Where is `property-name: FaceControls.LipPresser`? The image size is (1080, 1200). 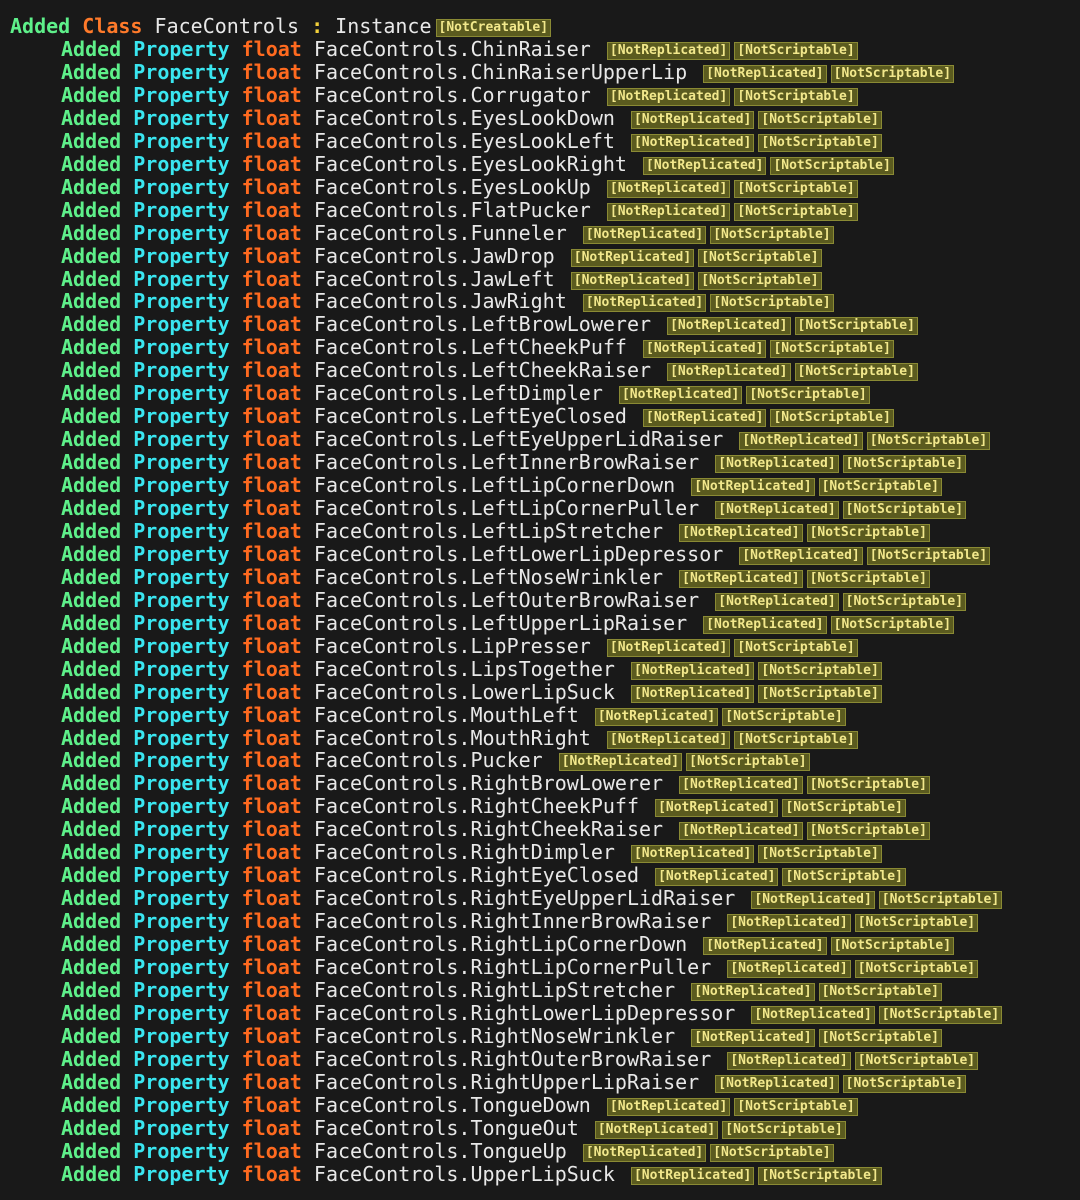
property-name: FaceControls.LipPresser is located at coordinates (452, 645).